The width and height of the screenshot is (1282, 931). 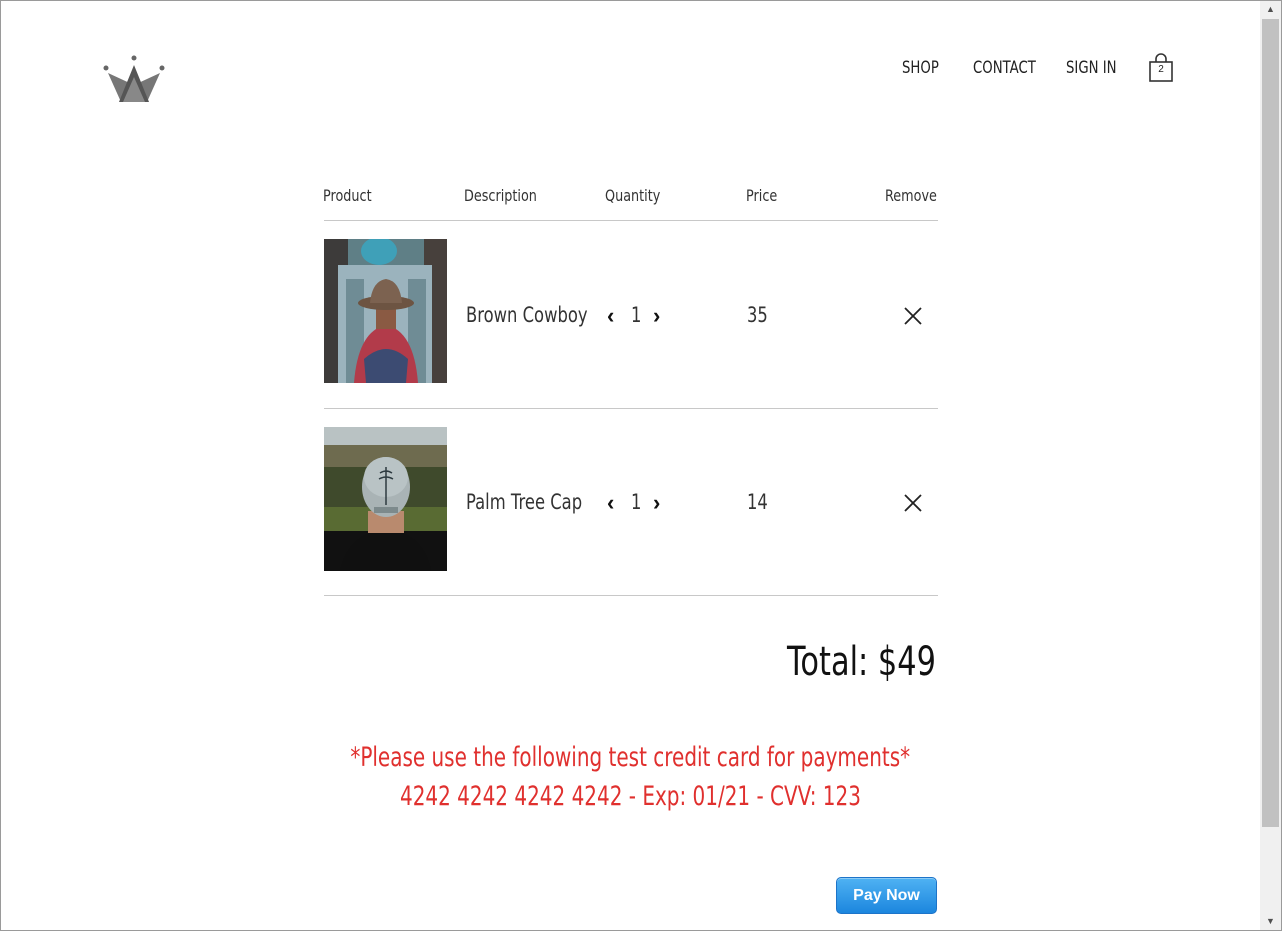 I want to click on nav-shop: SHOP, so click(x=920, y=68).